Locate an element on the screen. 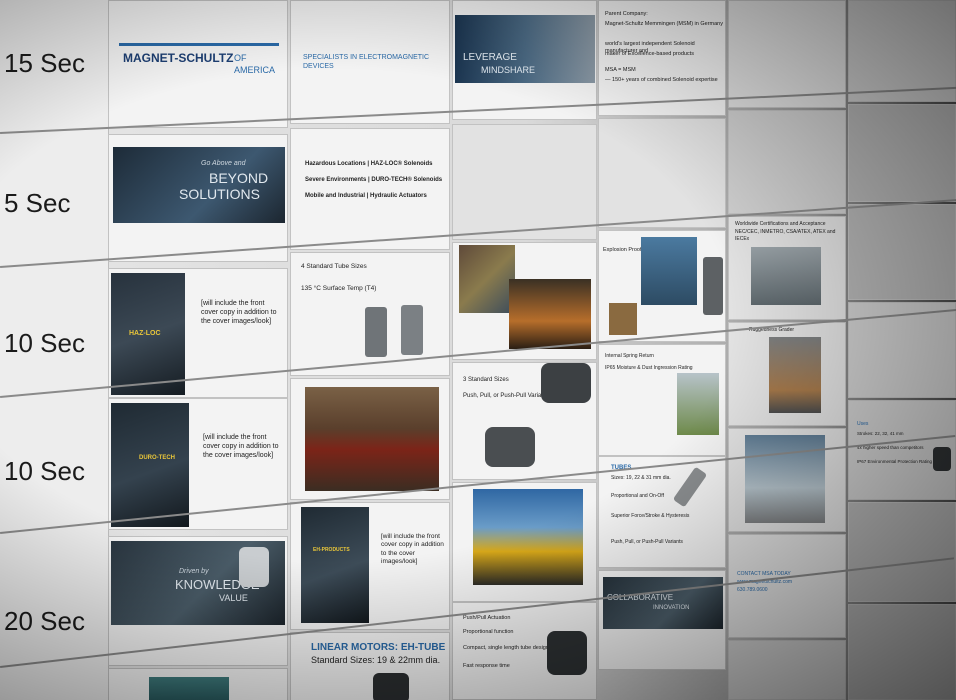  tile-knowledge: Driven by KNOWLEDGE VALUE is located at coordinates (198, 601).